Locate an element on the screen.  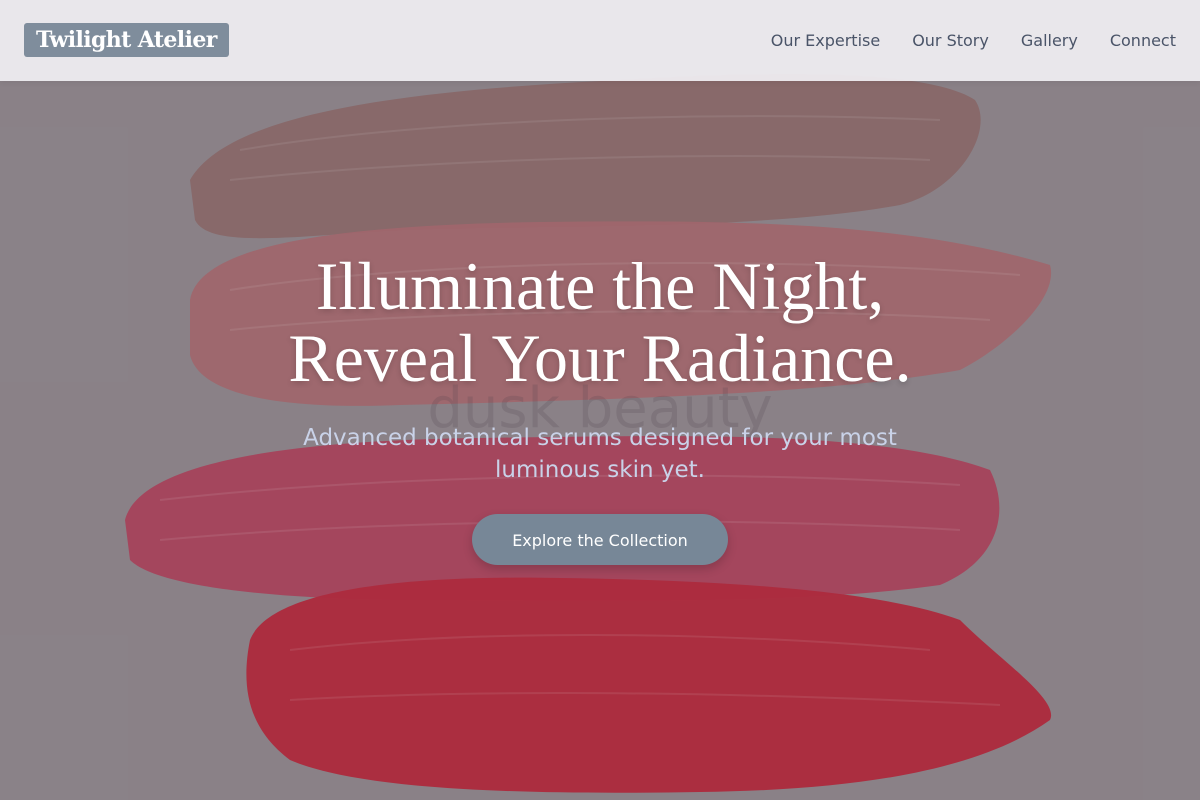
nav-link-our-story: Our Story is located at coordinates (950, 40).